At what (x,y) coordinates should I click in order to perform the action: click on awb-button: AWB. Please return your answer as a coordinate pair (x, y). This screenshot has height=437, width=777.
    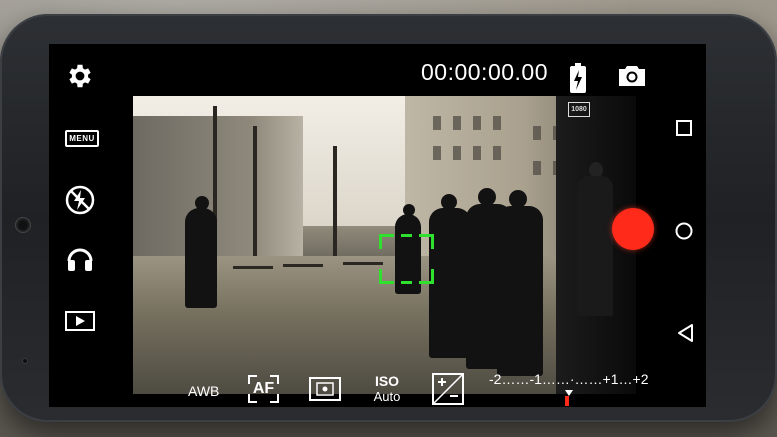
    Looking at the image, I should click on (203, 391).